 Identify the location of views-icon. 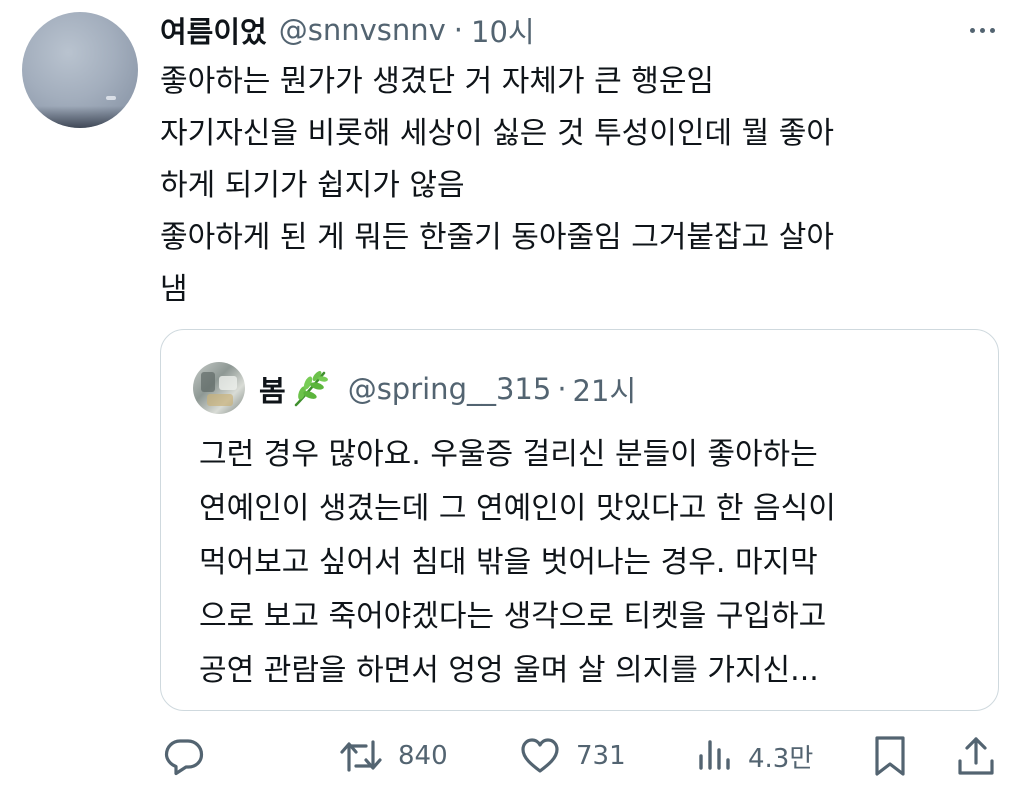
(714, 755).